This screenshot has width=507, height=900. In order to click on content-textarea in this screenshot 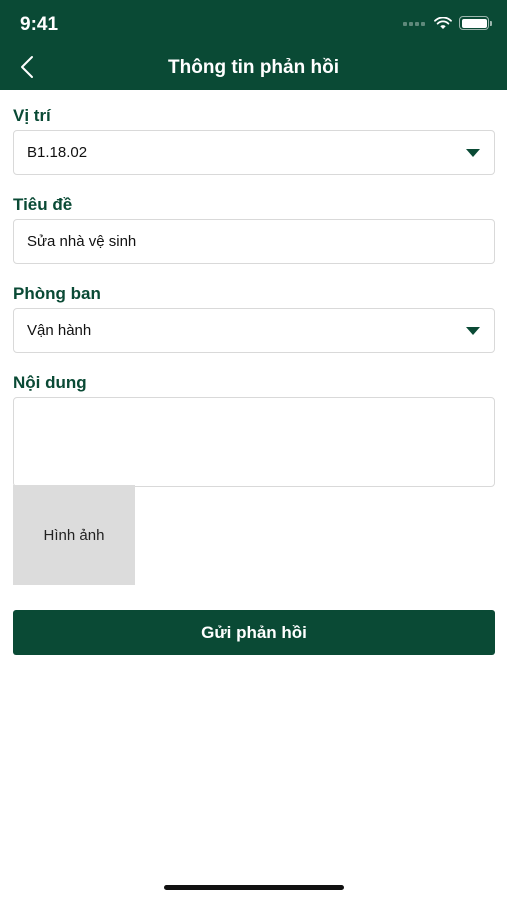, I will do `click(254, 442)`.